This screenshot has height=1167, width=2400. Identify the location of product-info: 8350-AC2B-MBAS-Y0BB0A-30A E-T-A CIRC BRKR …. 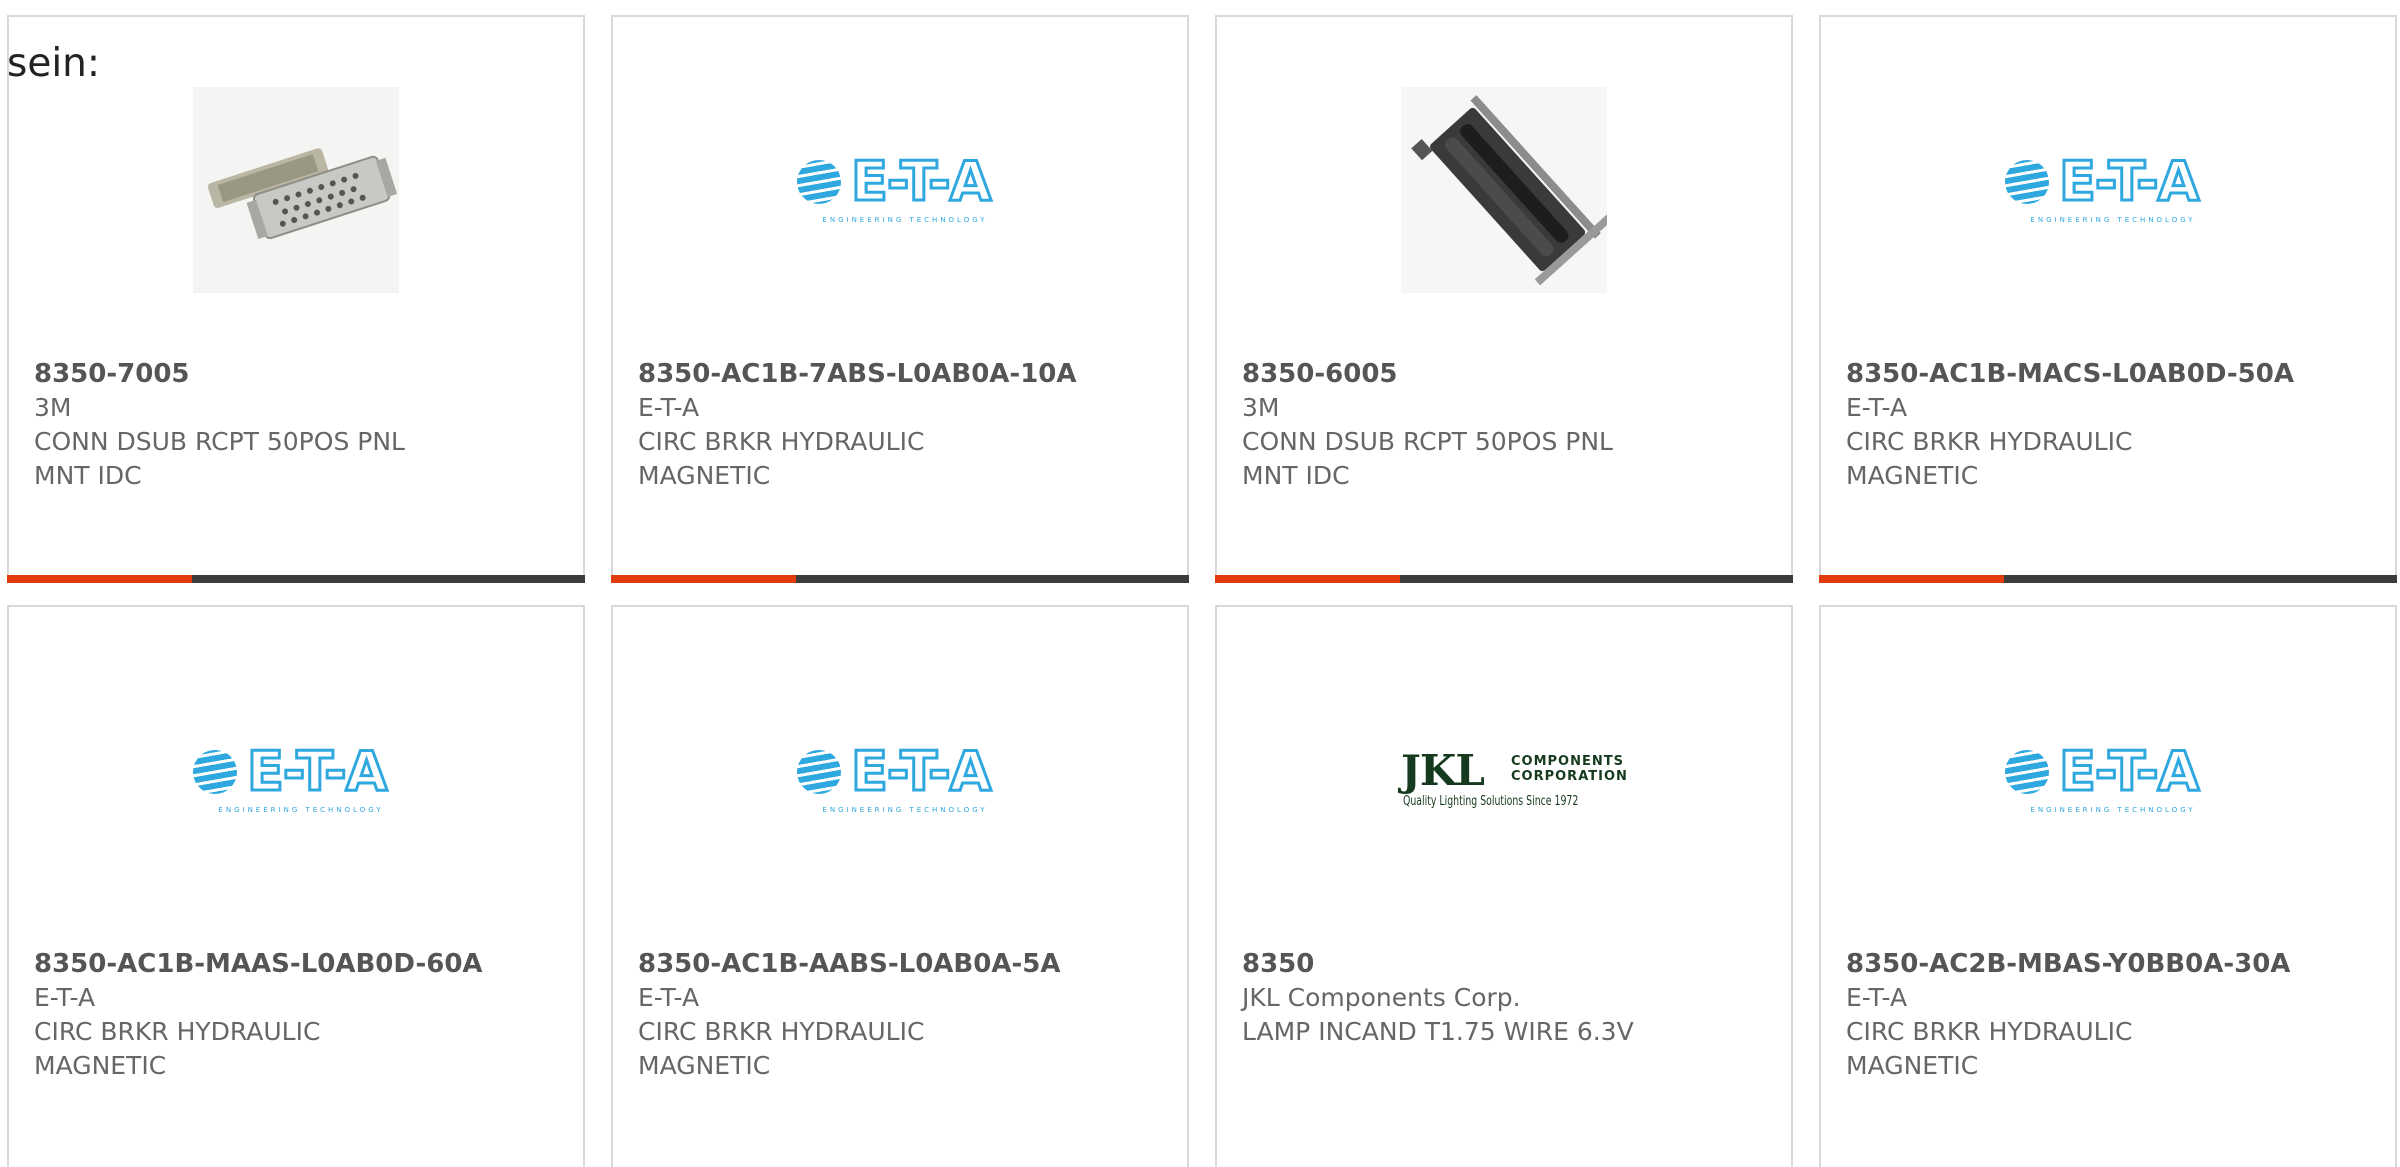
(2110, 1015).